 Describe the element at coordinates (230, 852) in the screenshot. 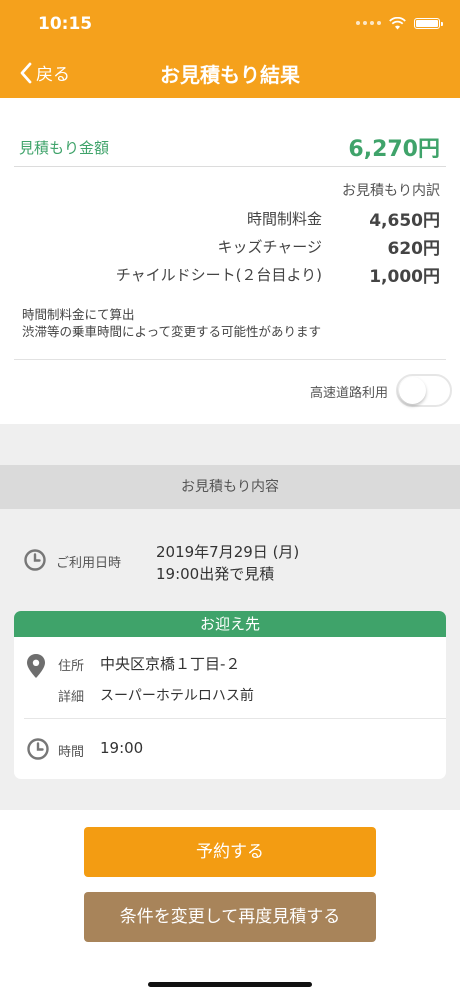

I see `reserve-button: 予約する` at that location.